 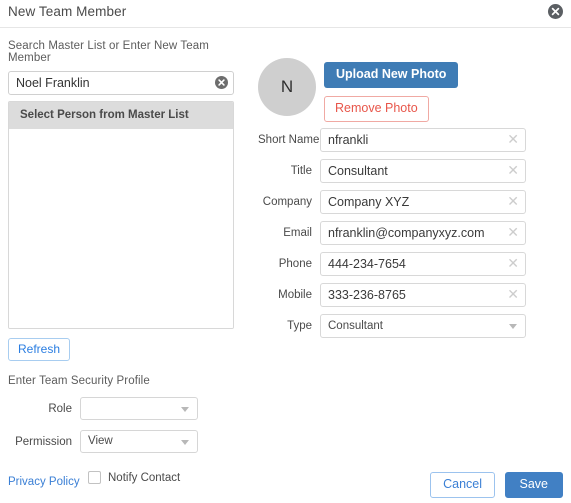 I want to click on permission-select: View, so click(x=139, y=441).